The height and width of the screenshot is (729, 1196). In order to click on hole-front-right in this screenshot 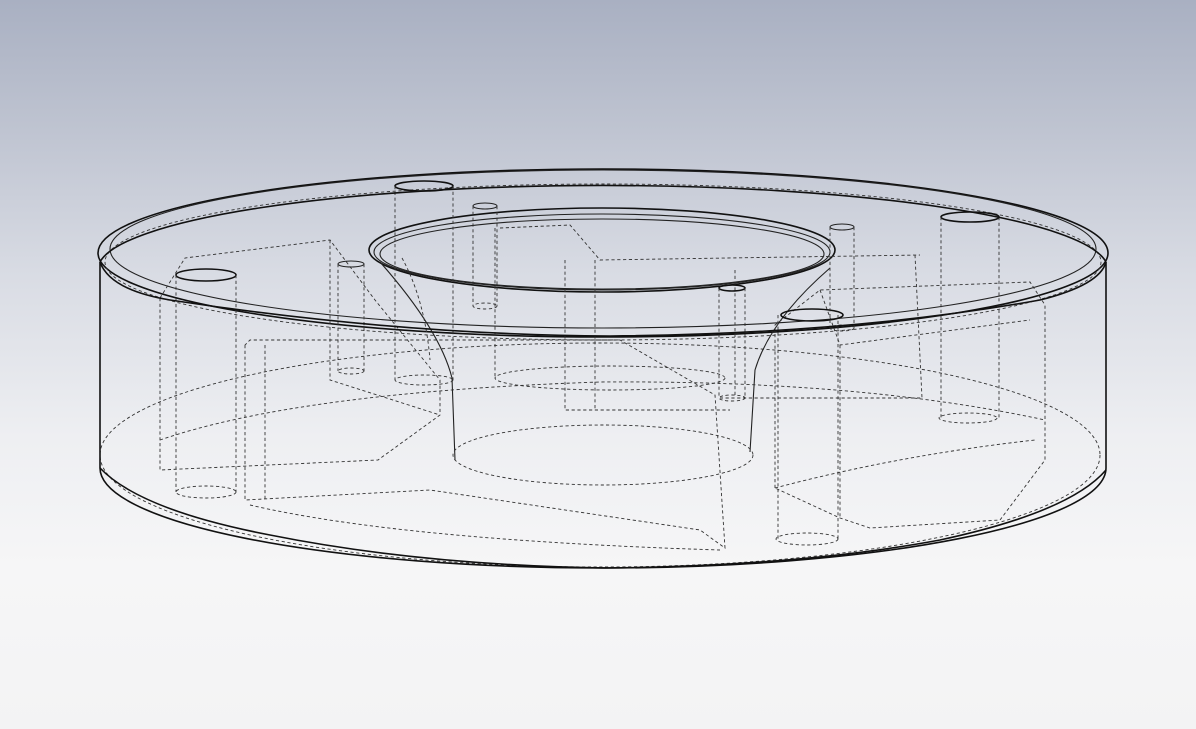, I will do `click(809, 427)`.